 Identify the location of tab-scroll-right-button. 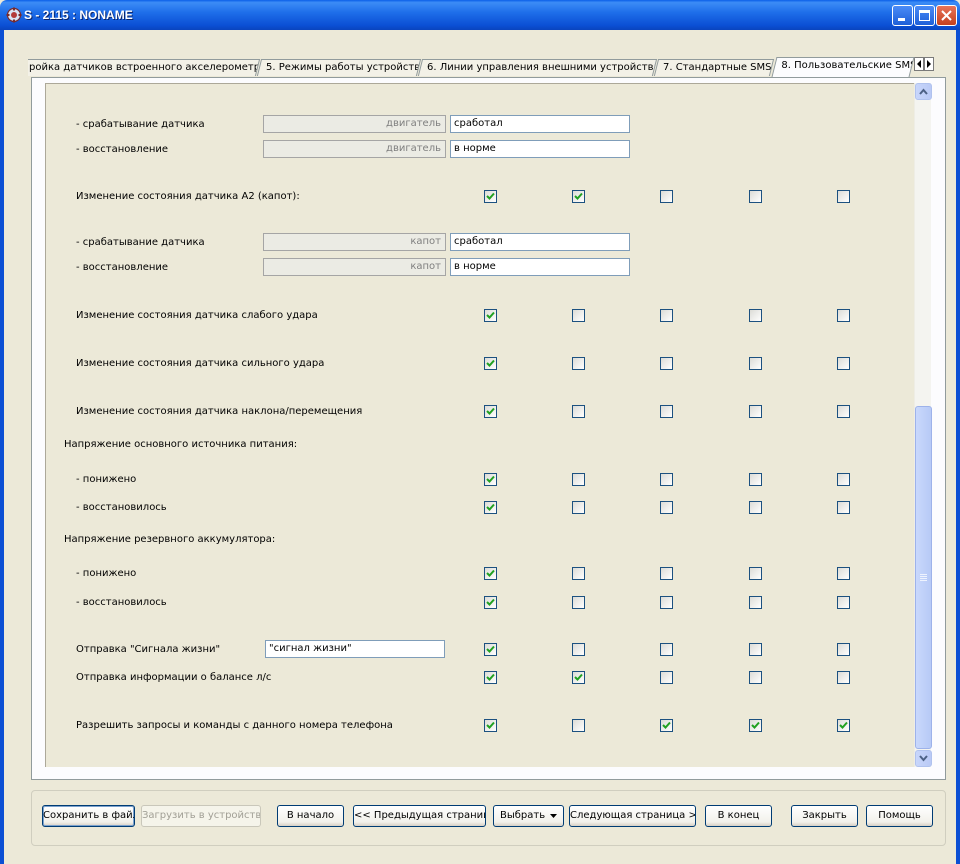
(929, 64).